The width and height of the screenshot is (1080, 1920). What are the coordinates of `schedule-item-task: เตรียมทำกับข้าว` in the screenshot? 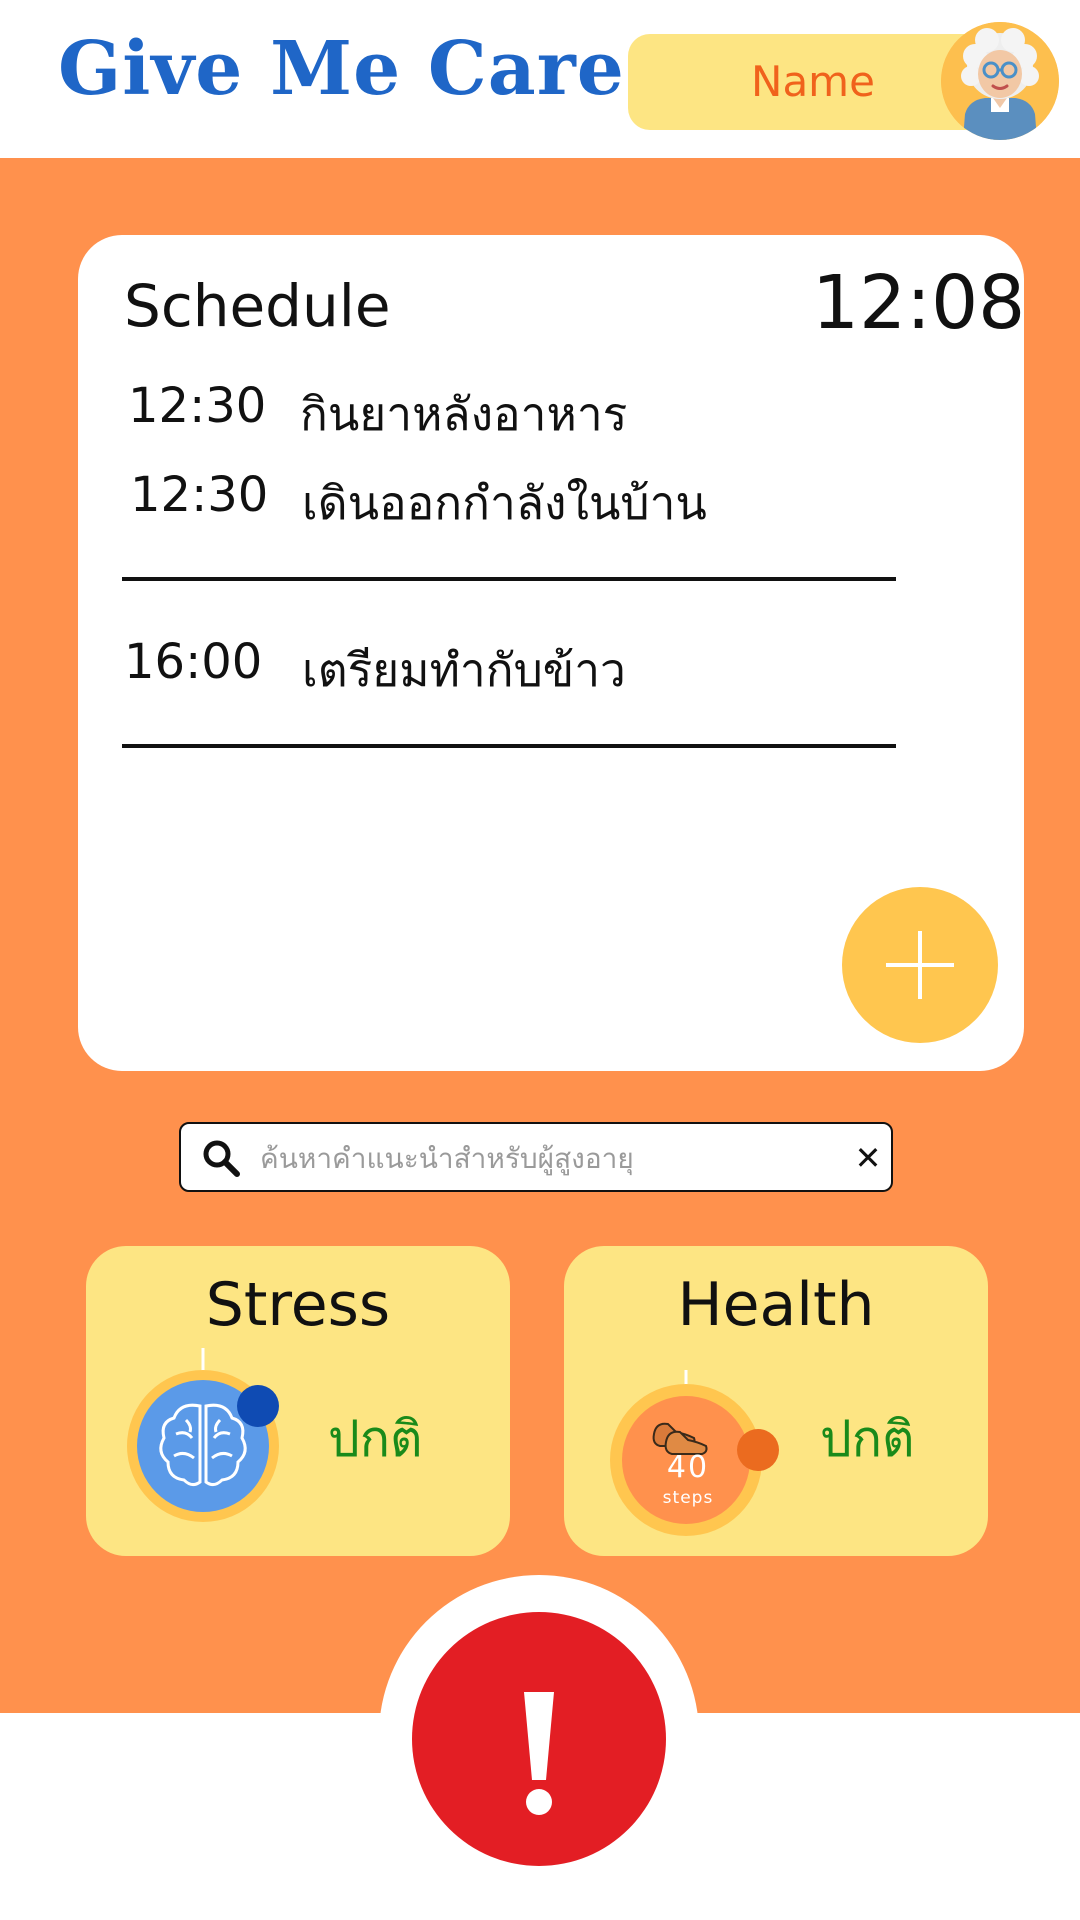 It's located at (464, 670).